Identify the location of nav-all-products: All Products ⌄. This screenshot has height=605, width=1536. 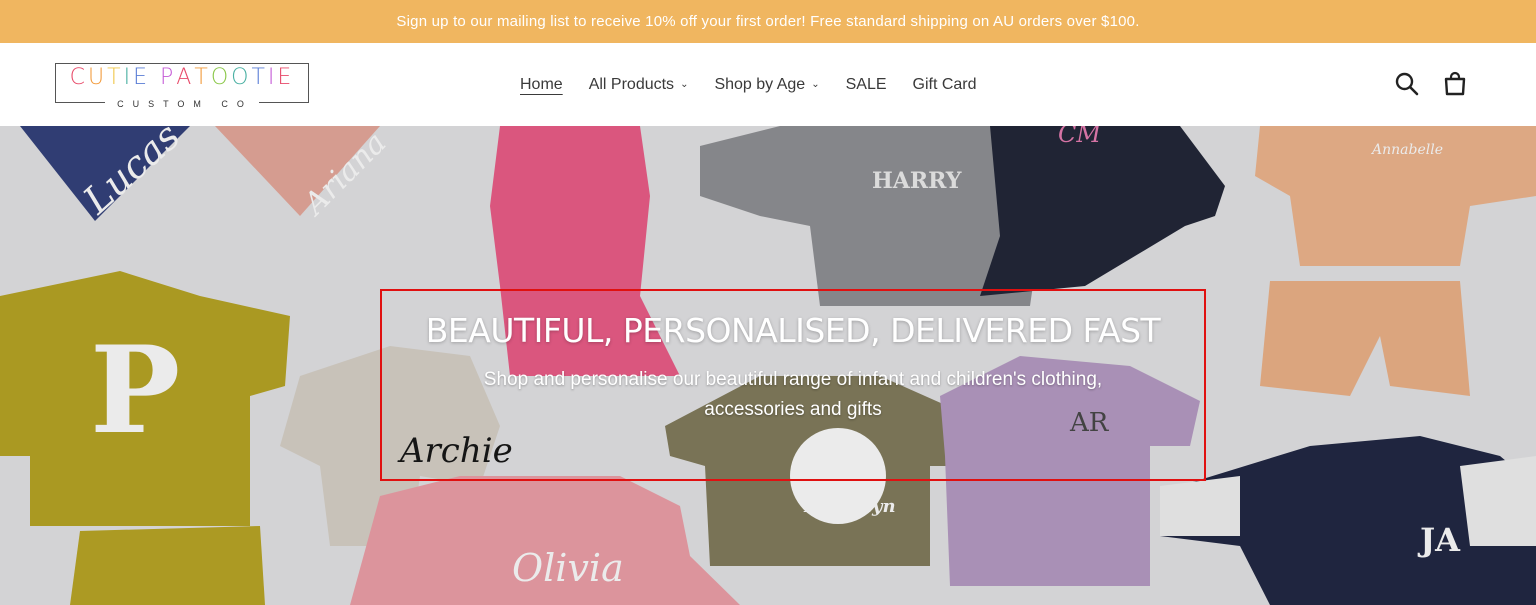
(639, 85).